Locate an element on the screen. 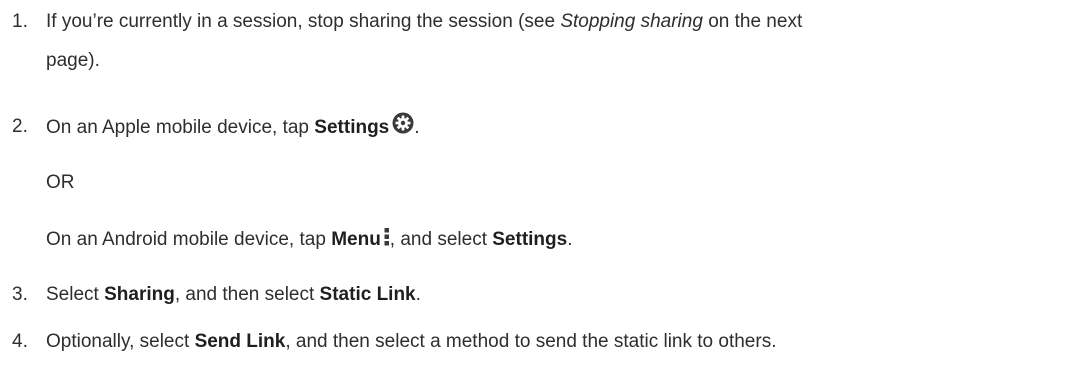 The image size is (1084, 371). step-1-text-end: on the next is located at coordinates (752, 21).